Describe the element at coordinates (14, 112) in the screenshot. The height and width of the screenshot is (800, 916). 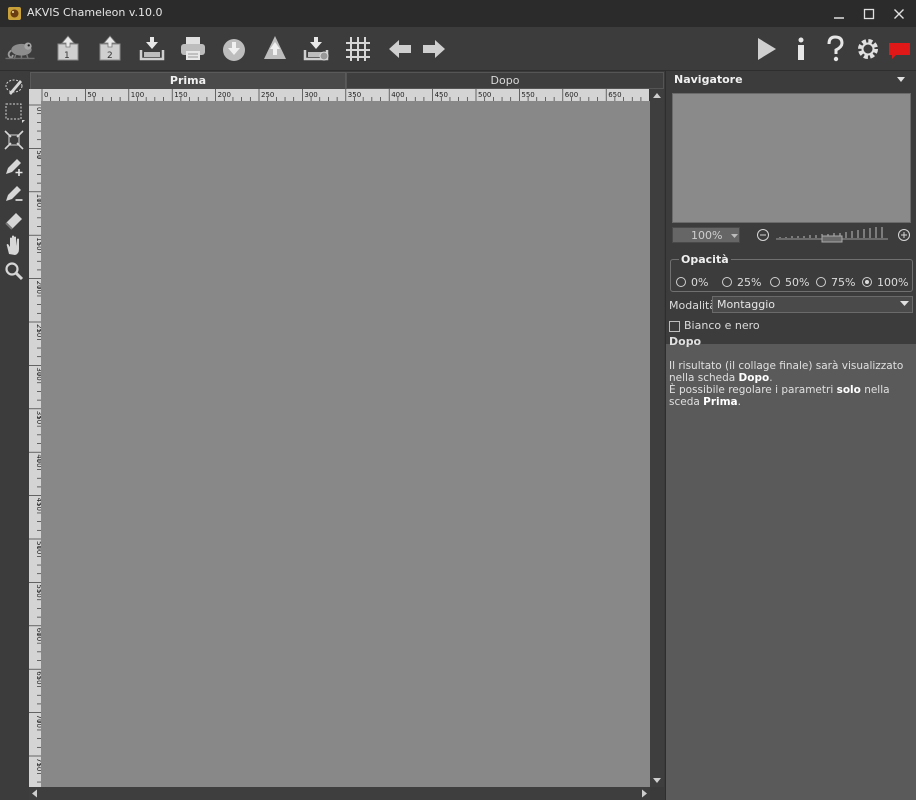
I see `rectangle-selection-tool-icon` at that location.